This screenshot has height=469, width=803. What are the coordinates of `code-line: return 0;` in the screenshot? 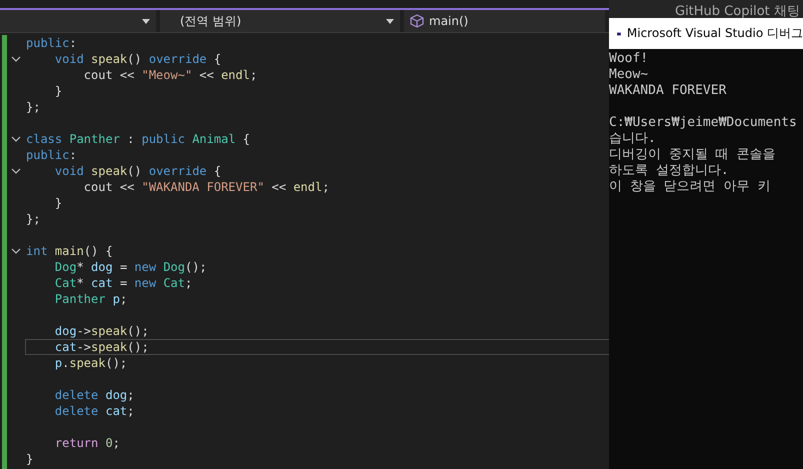 It's located at (87, 443).